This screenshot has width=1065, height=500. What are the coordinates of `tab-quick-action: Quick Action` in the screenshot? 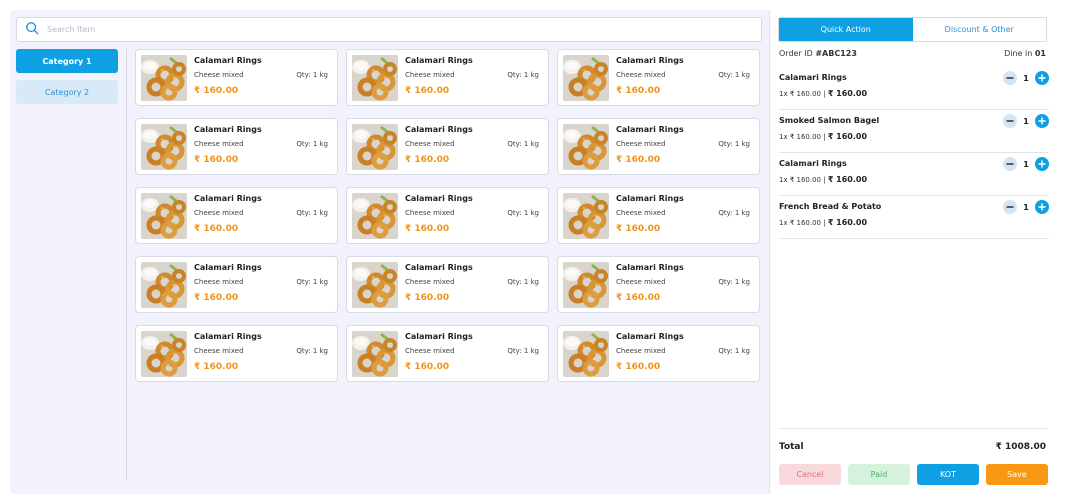 It's located at (846, 29).